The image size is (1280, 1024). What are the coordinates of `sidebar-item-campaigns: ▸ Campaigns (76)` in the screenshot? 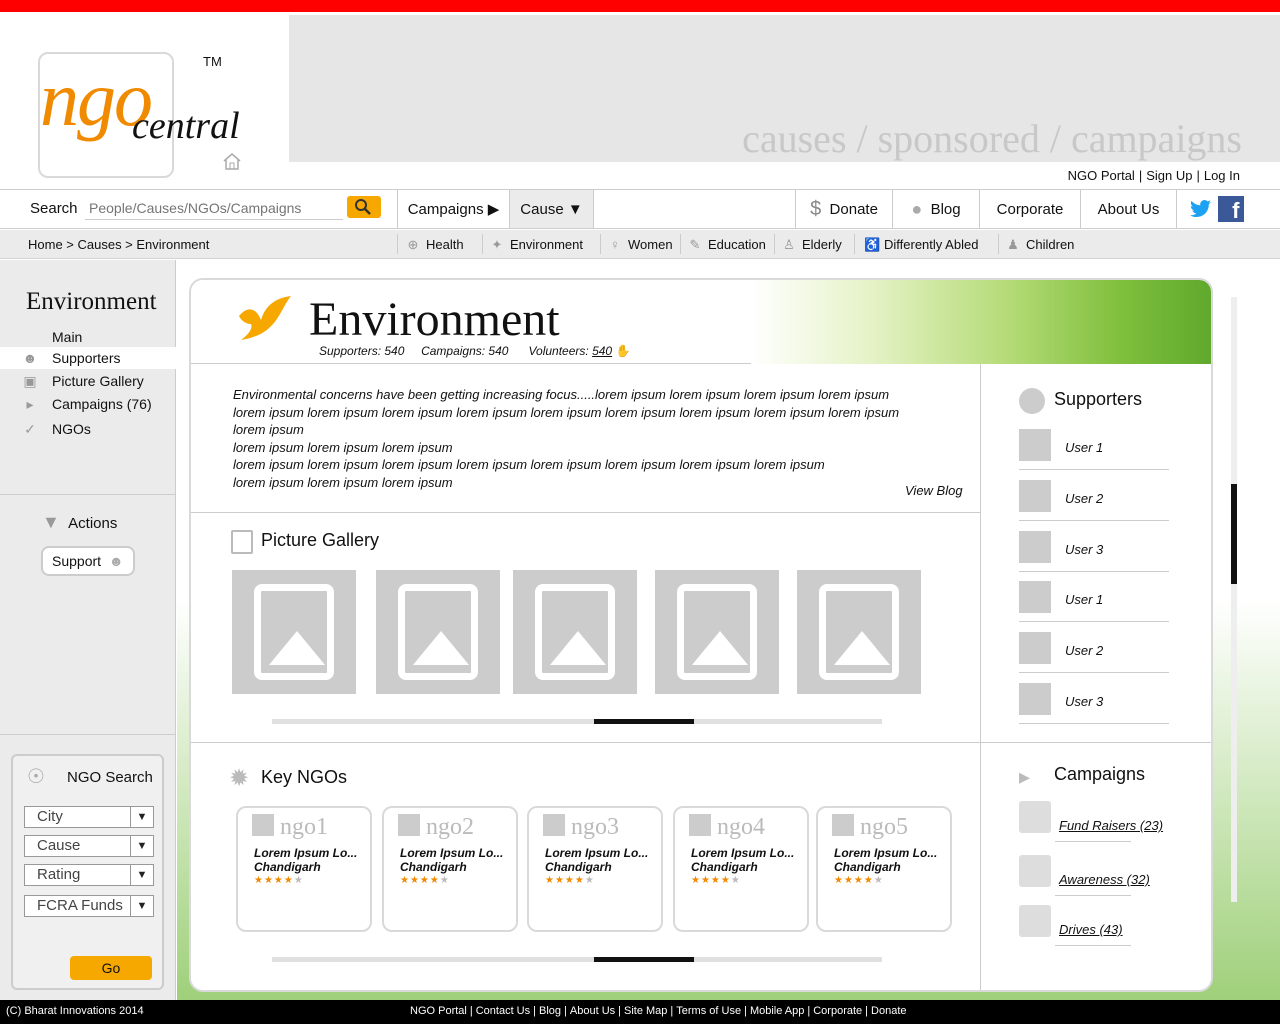 It's located at (88, 404).